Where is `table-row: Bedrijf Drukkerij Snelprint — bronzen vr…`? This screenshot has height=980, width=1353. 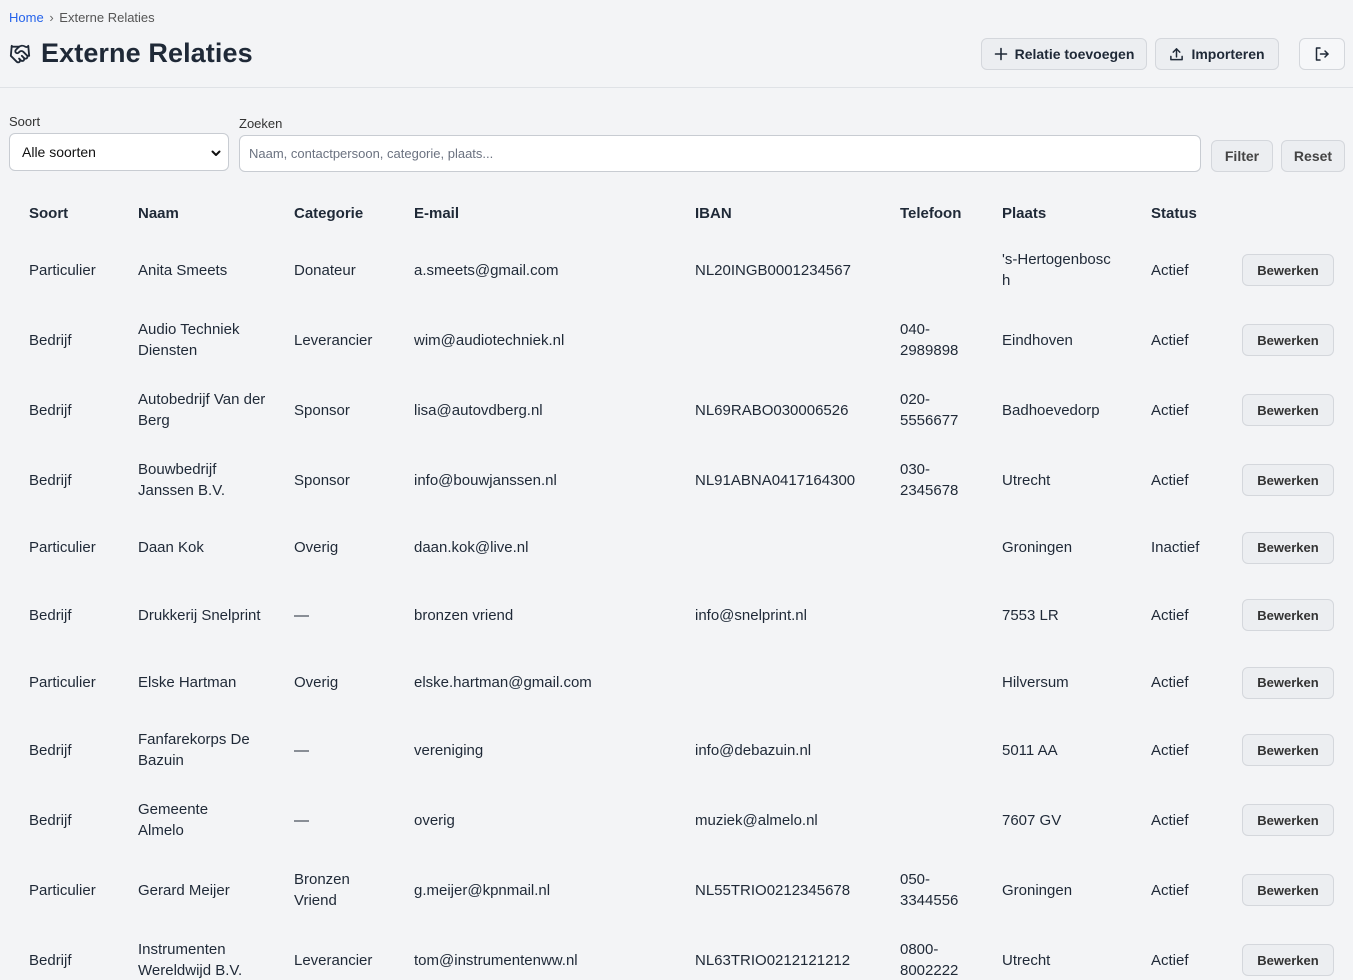
table-row: Bedrijf Drukkerij Snelprint — bronzen vr… is located at coordinates (671, 615).